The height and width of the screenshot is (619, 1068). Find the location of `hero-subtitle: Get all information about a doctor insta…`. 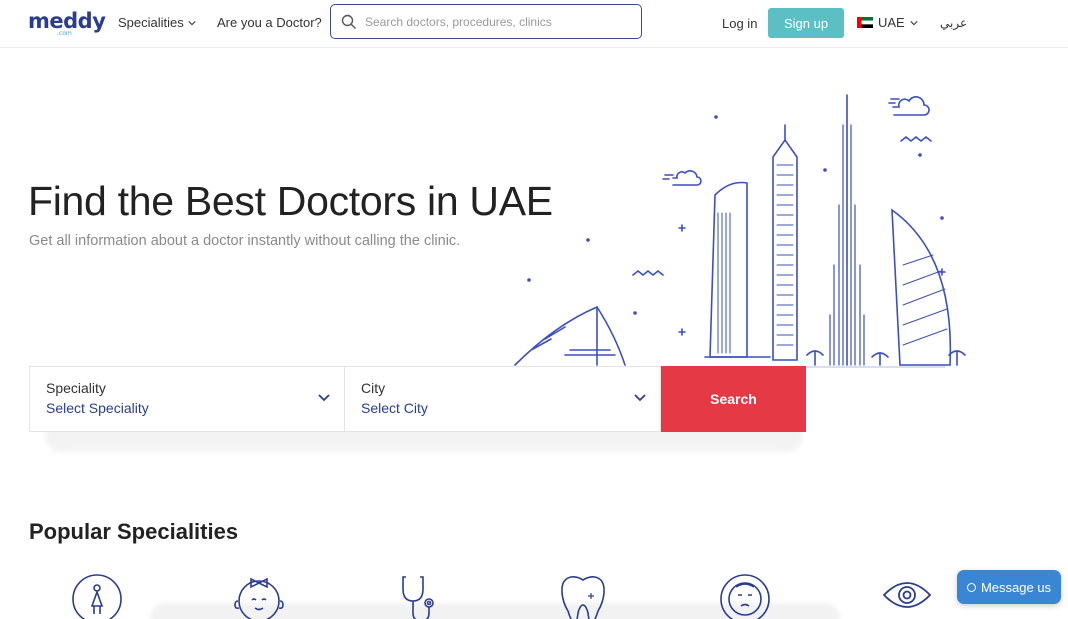

hero-subtitle: Get all information about a doctor insta… is located at coordinates (245, 241).